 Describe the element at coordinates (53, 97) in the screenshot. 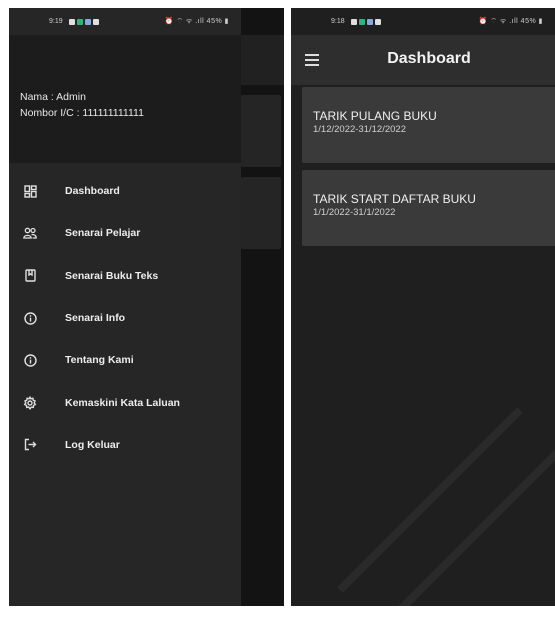

I see `user-name: Nama : Admin` at that location.